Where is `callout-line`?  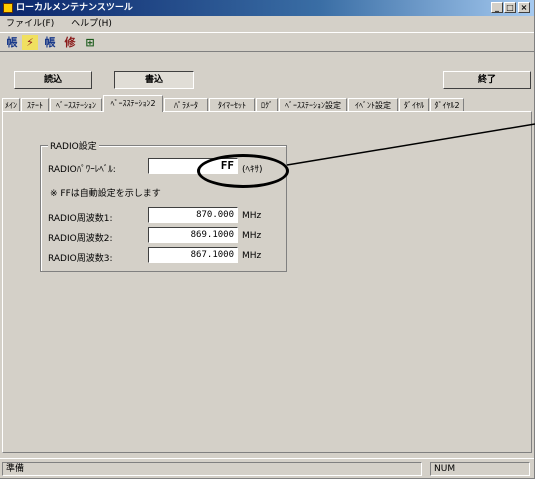 callout-line is located at coordinates (410, 144).